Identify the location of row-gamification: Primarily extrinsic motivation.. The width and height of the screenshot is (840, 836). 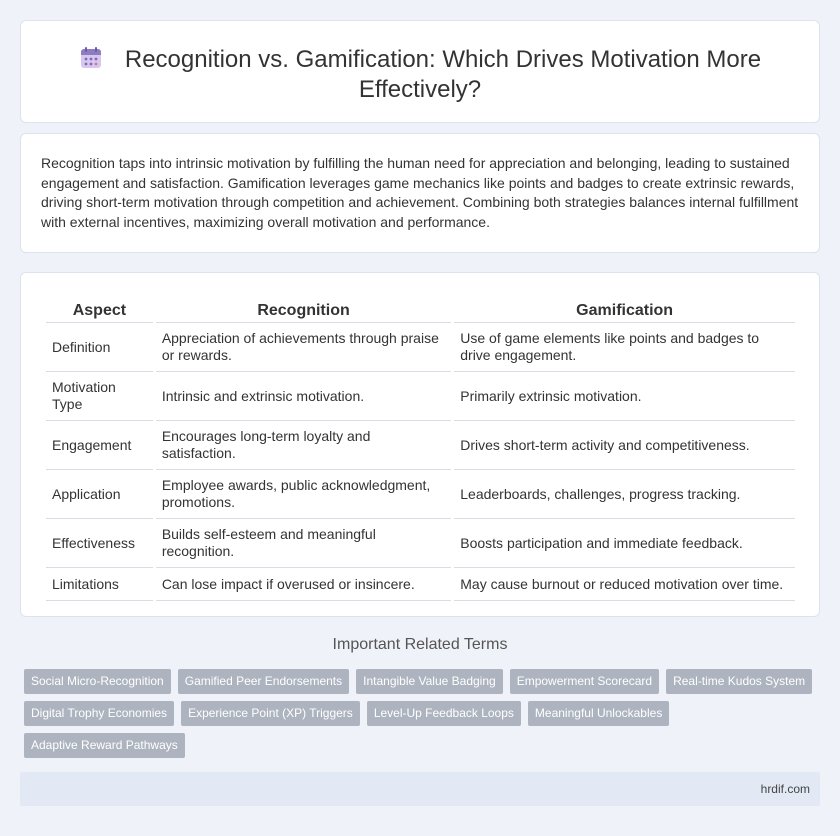
(624, 396).